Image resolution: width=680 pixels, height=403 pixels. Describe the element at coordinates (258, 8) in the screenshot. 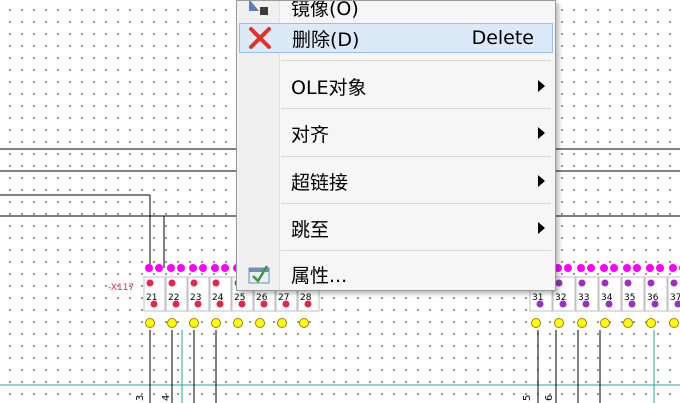

I see `mirror-icon` at that location.